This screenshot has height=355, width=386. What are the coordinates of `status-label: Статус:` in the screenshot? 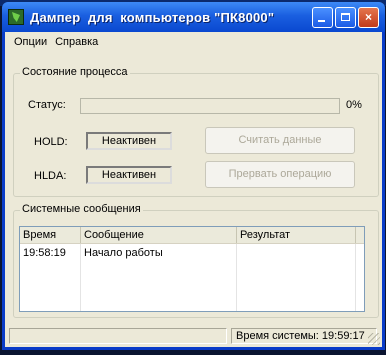 It's located at (47, 105).